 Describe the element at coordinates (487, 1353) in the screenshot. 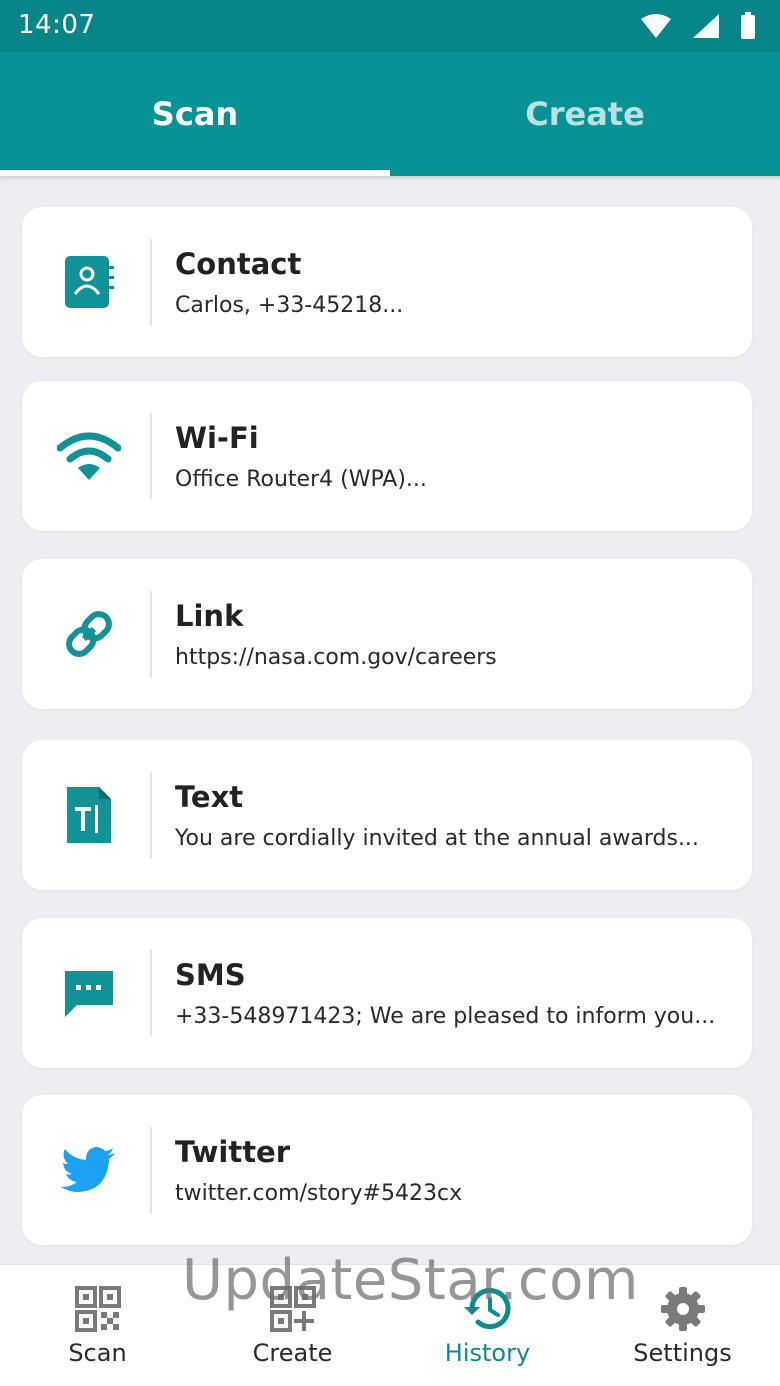

I see `nav-label: History` at that location.